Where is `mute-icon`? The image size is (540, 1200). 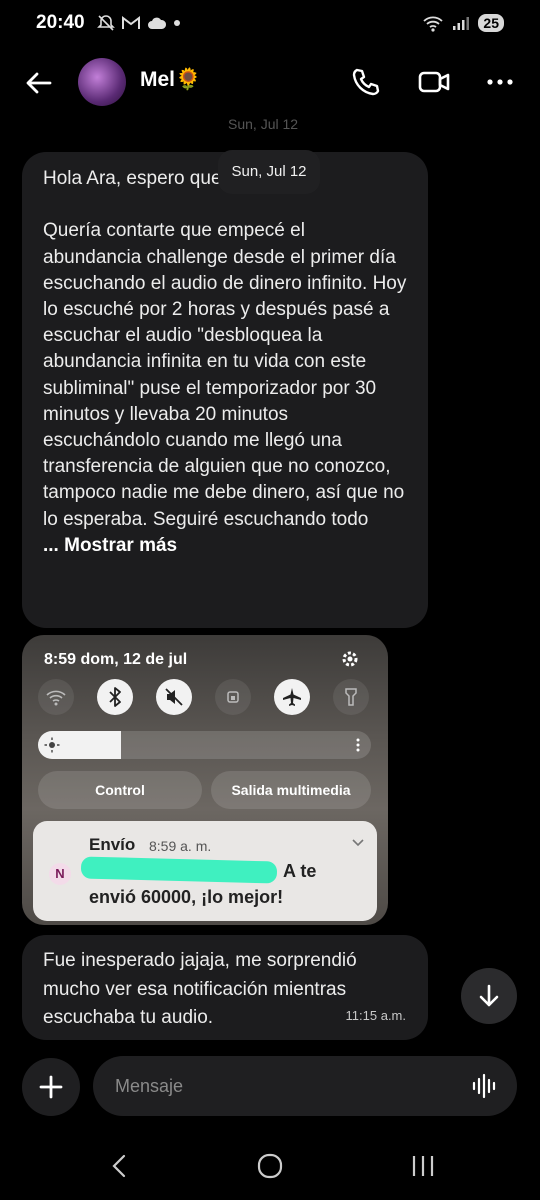
mute-icon is located at coordinates (174, 697).